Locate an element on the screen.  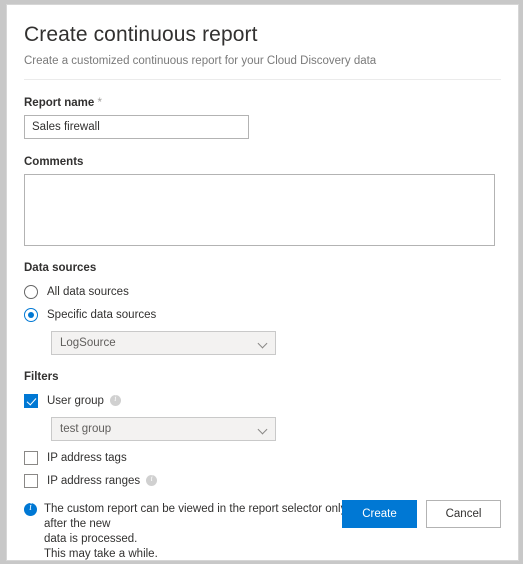
data-source-select-value: LogSource is located at coordinates (88, 343).